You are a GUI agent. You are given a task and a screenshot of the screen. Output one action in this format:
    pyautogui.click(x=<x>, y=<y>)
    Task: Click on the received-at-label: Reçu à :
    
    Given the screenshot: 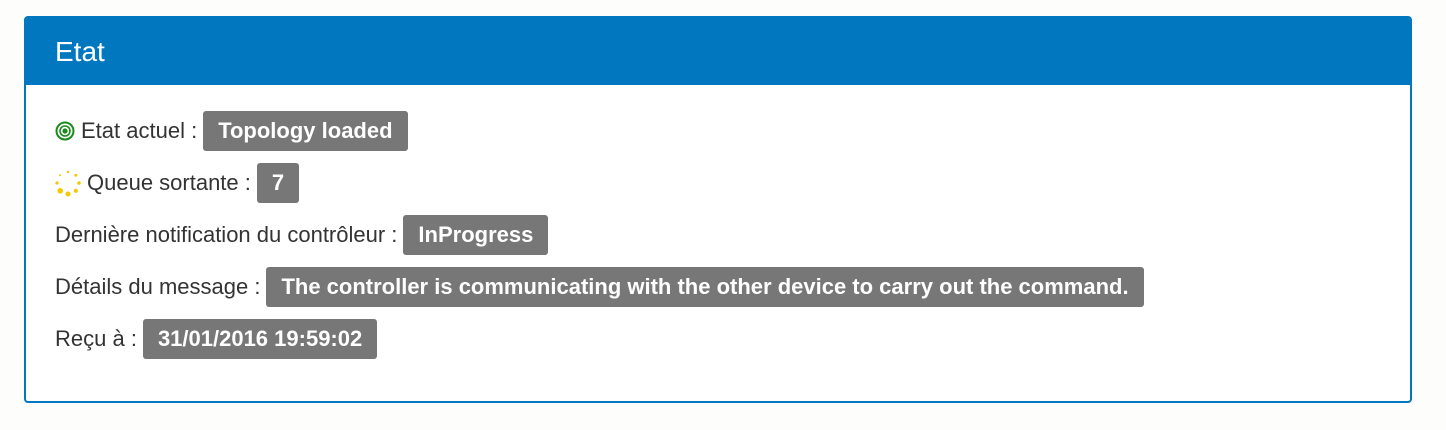 What is the action you would take?
    pyautogui.click(x=96, y=338)
    